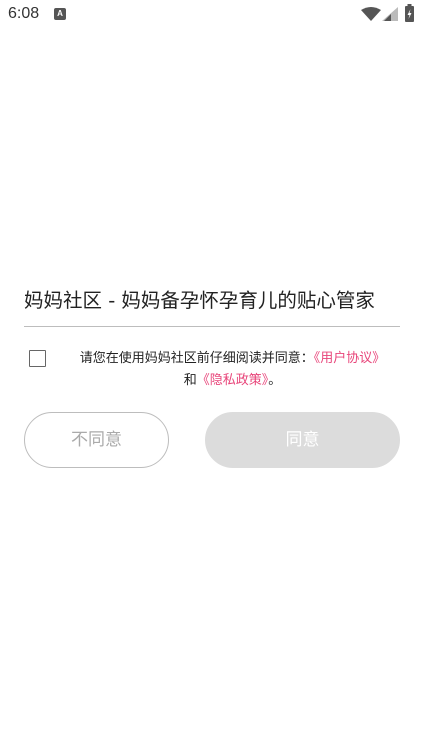 The image size is (423, 752). Describe the element at coordinates (96, 440) in the screenshot. I see `disagree-button: 不同意` at that location.